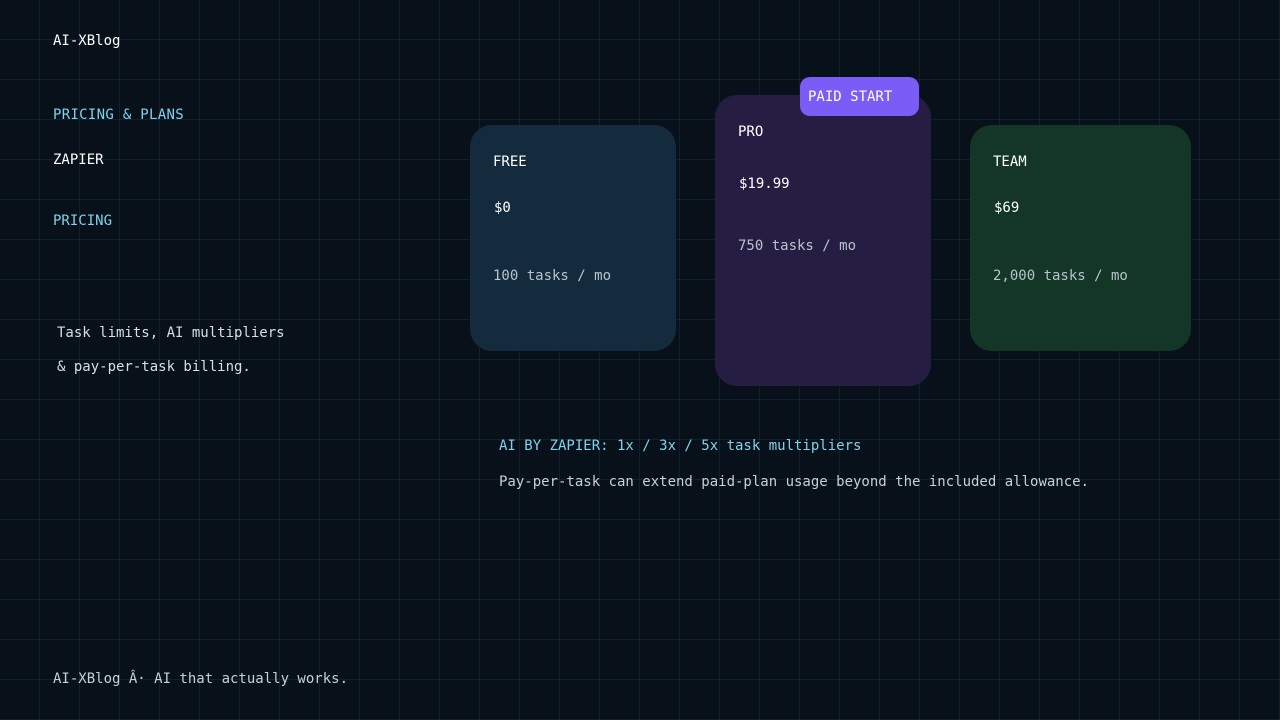 The height and width of the screenshot is (720, 1280). What do you see at coordinates (502, 208) in the screenshot?
I see `plan-price: $0` at bounding box center [502, 208].